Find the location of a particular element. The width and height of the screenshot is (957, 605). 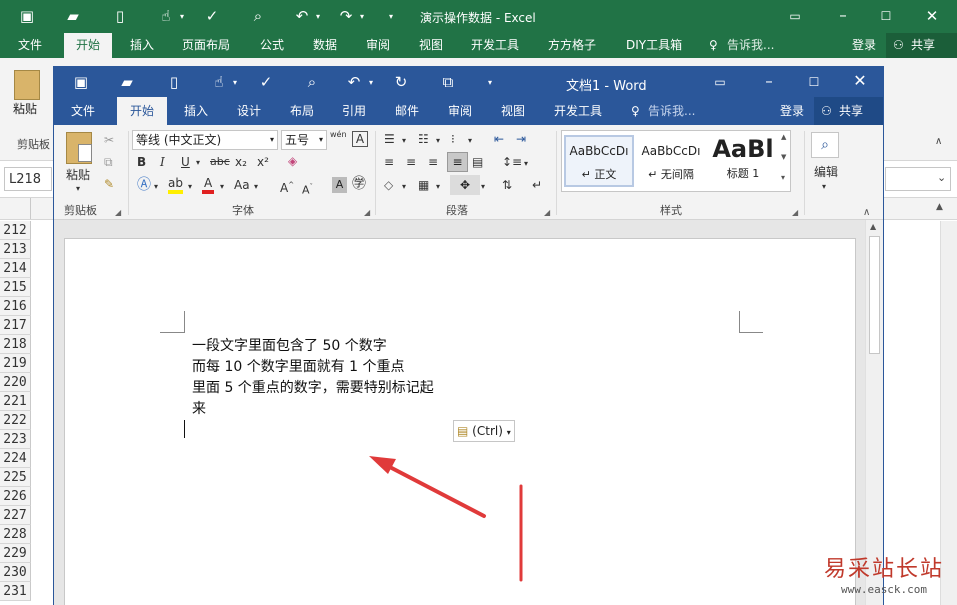

annotation-overlay is located at coordinates (446, 519).